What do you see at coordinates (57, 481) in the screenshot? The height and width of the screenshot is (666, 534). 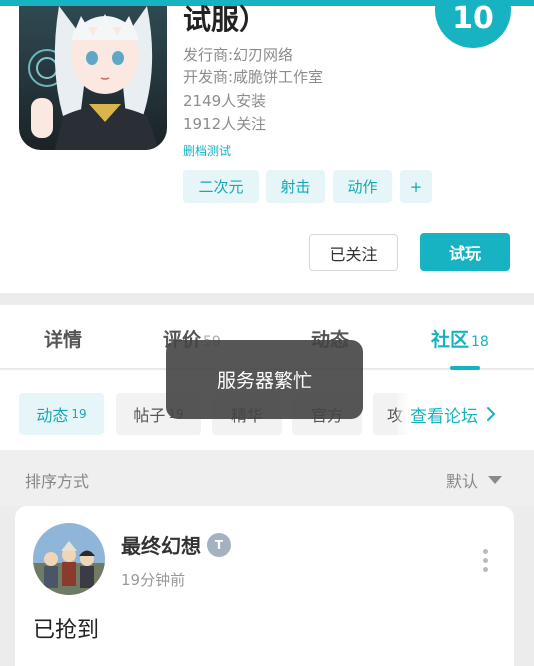 I see `sort-label: 排序方式` at bounding box center [57, 481].